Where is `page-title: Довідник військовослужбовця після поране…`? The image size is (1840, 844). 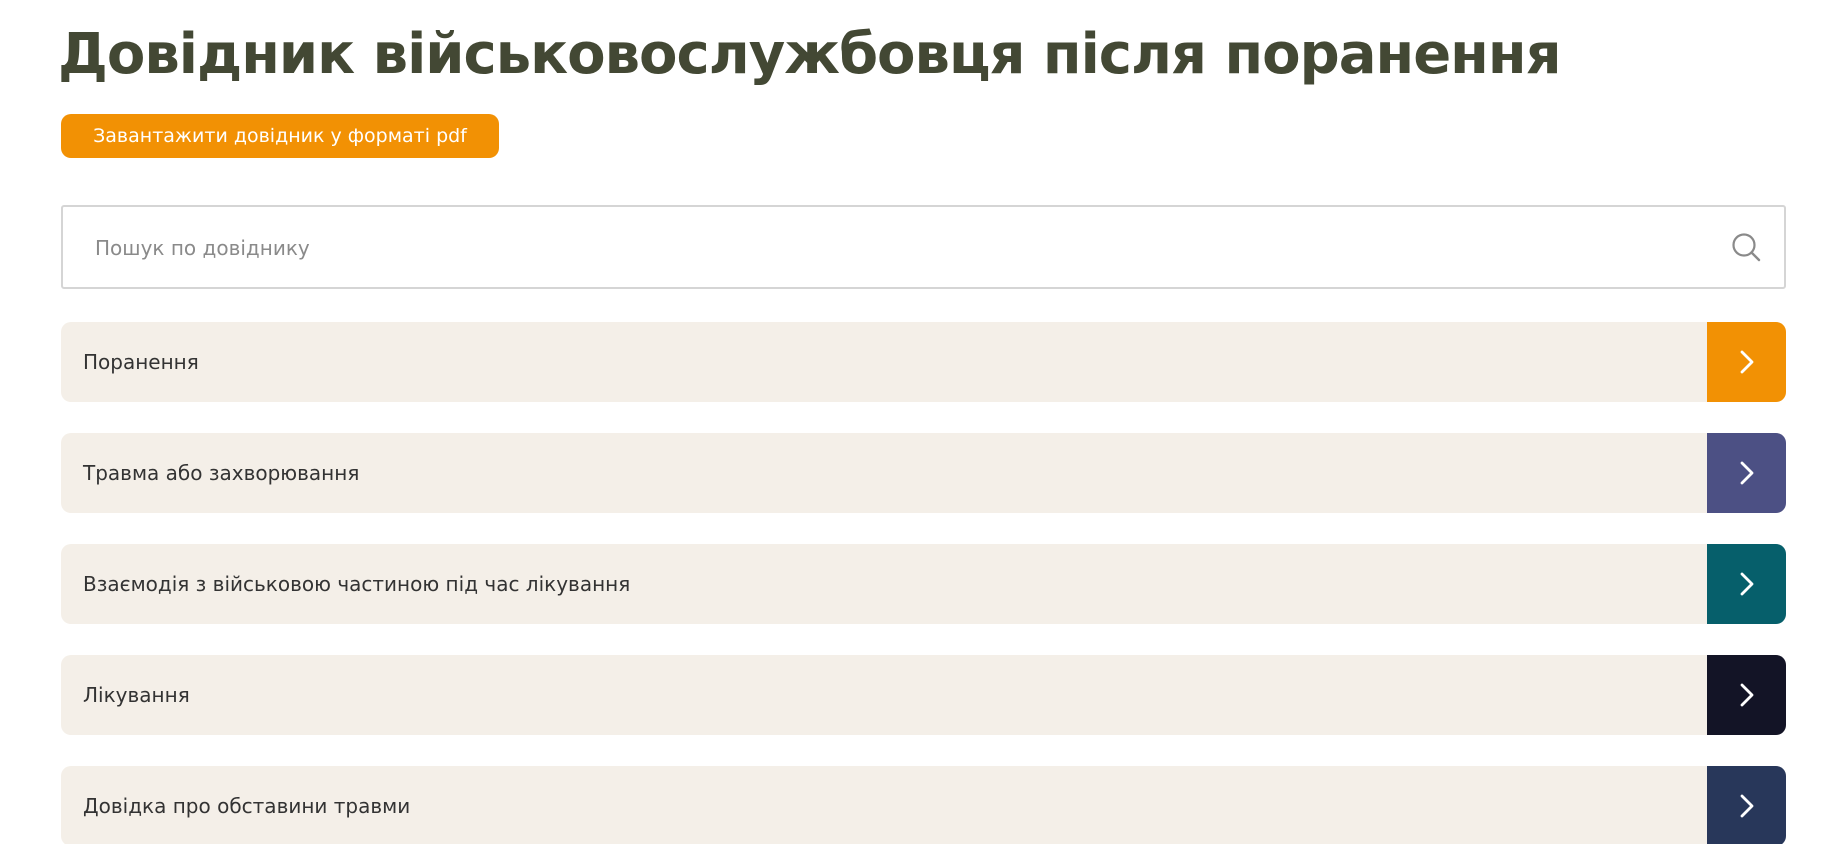
page-title: Довідник військовослужбовця після поране… is located at coordinates (810, 54).